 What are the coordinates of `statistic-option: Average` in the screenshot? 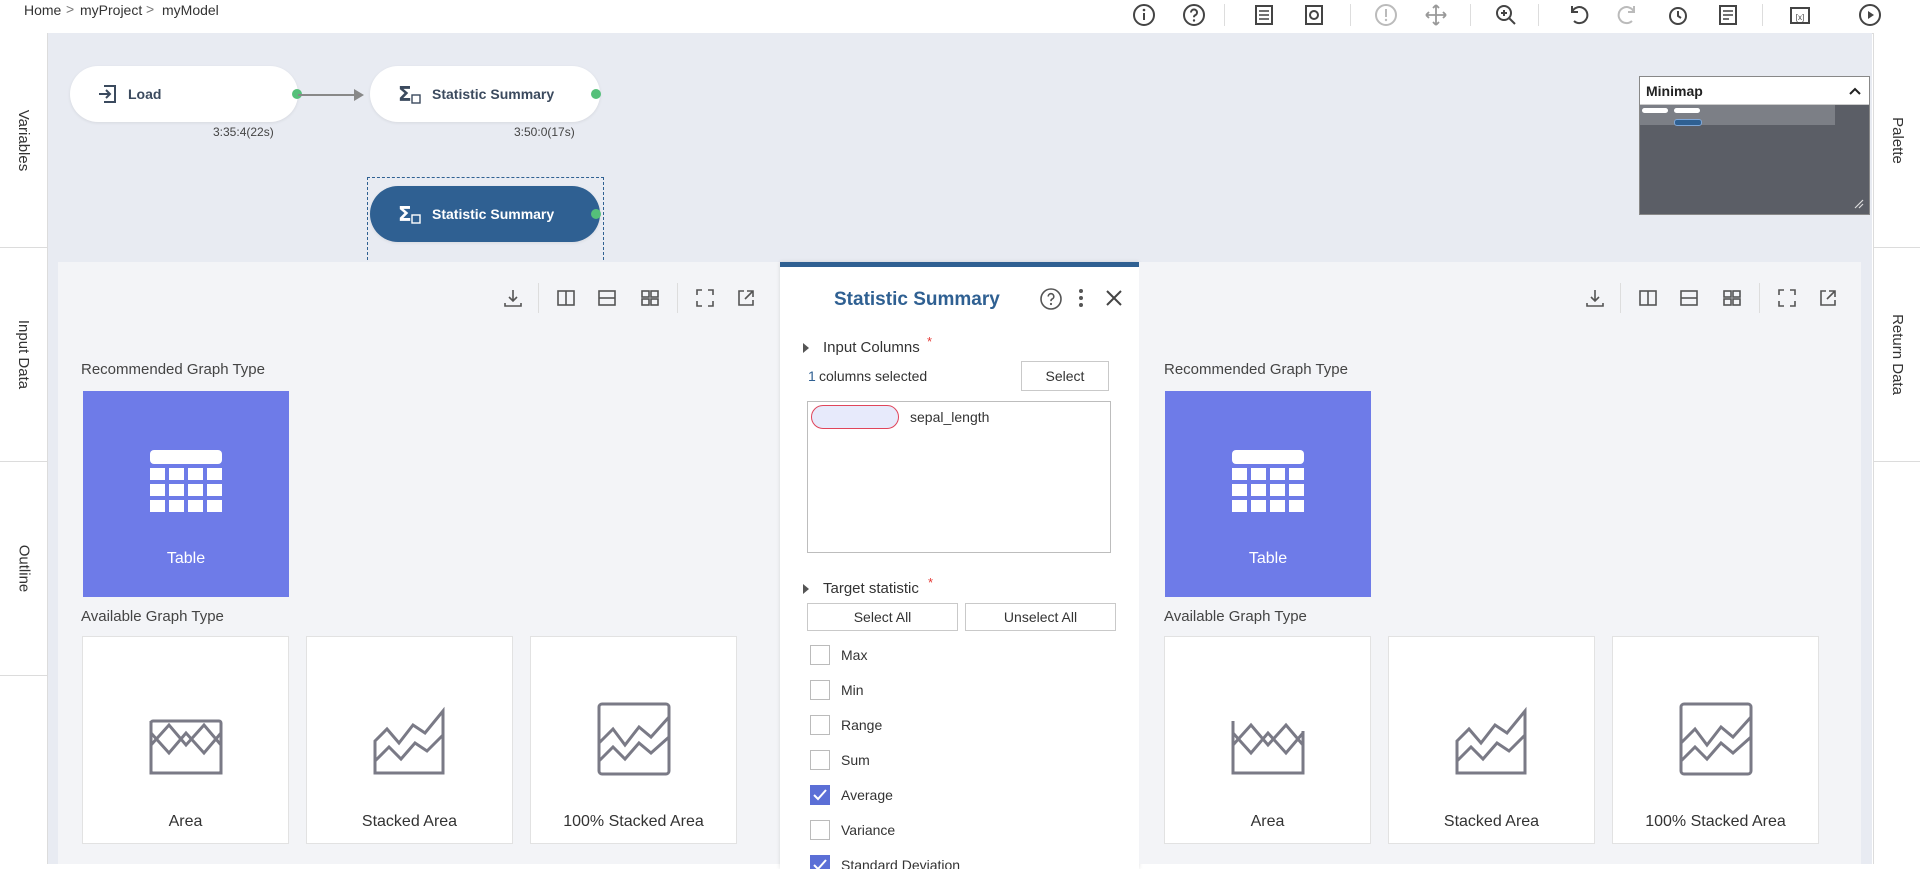 It's located at (960, 796).